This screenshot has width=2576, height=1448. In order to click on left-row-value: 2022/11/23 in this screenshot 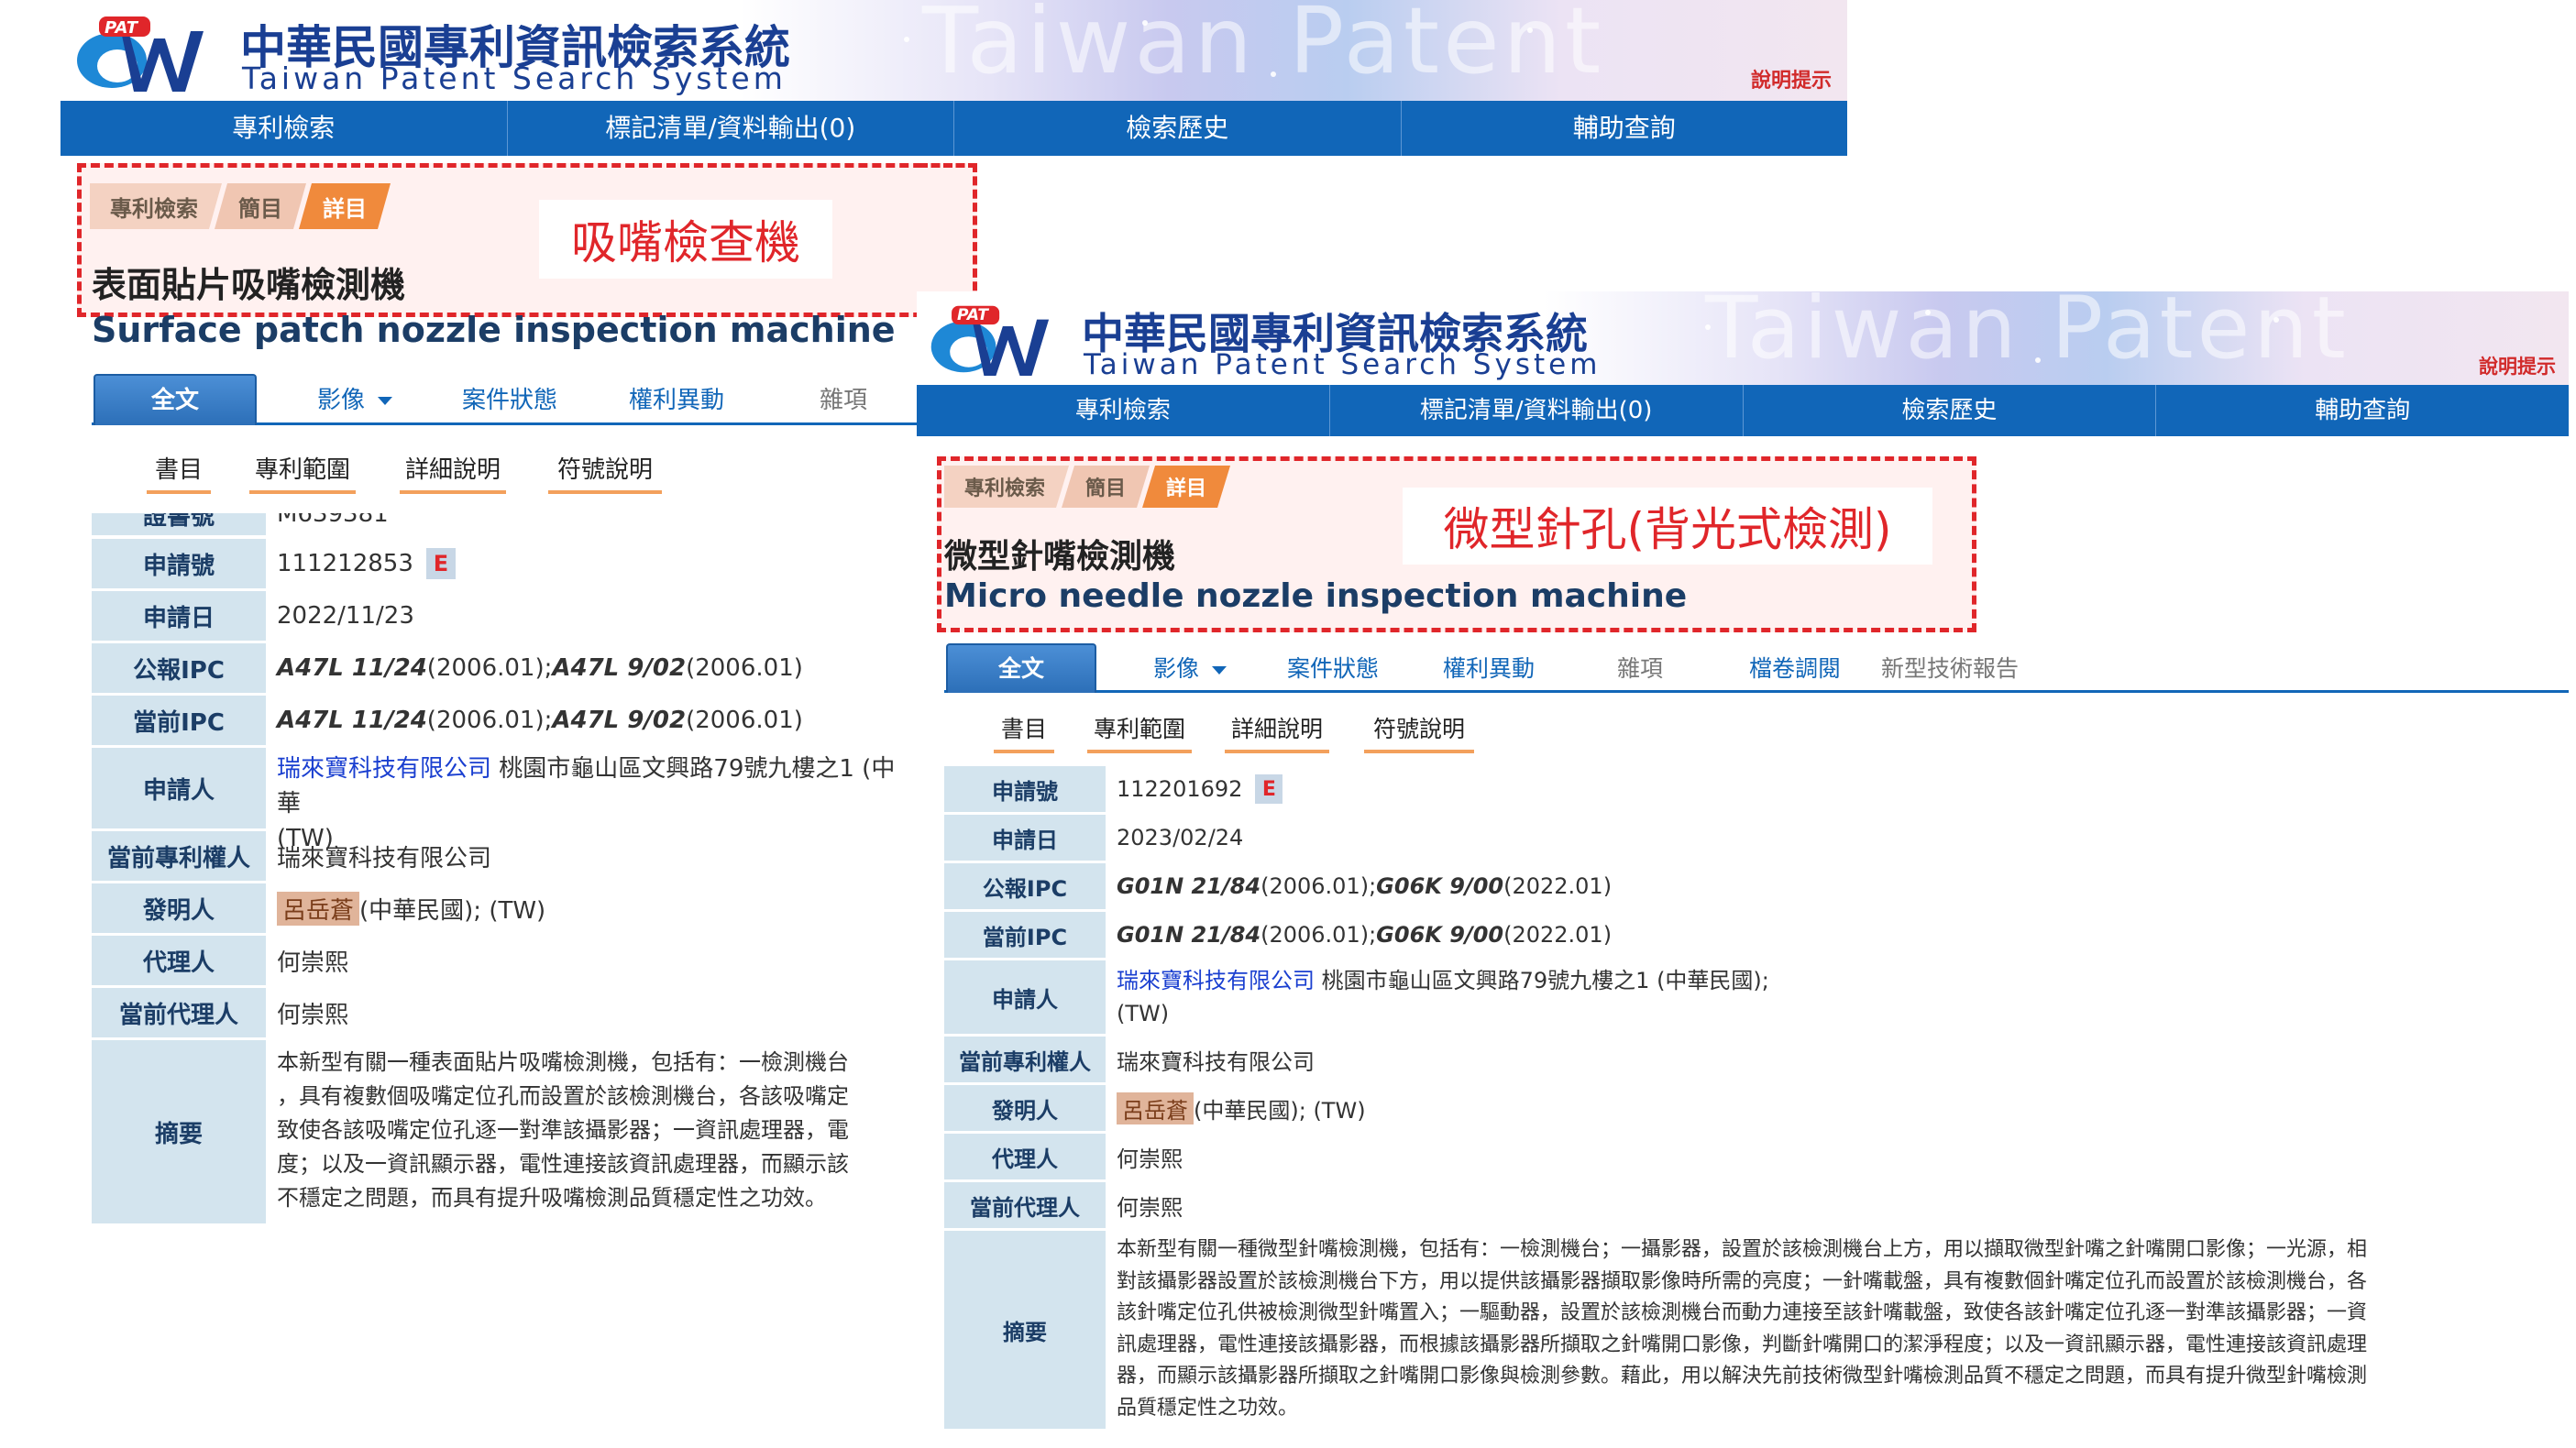, I will do `click(345, 616)`.